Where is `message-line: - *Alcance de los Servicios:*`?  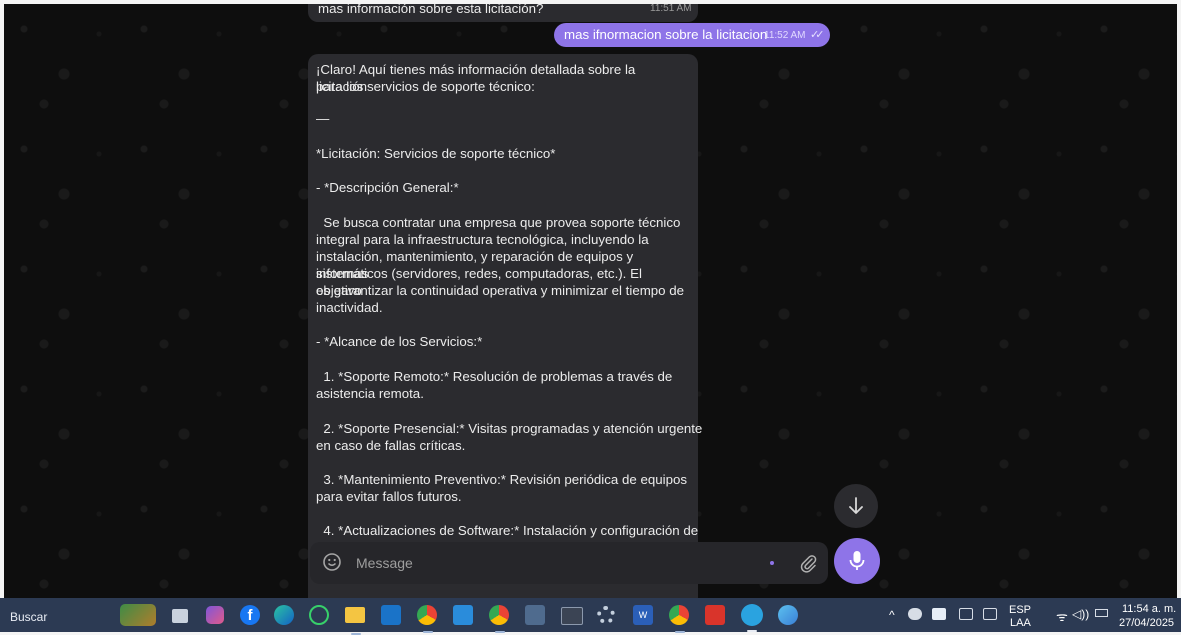 message-line: - *Alcance de los Servicios:* is located at coordinates (399, 341).